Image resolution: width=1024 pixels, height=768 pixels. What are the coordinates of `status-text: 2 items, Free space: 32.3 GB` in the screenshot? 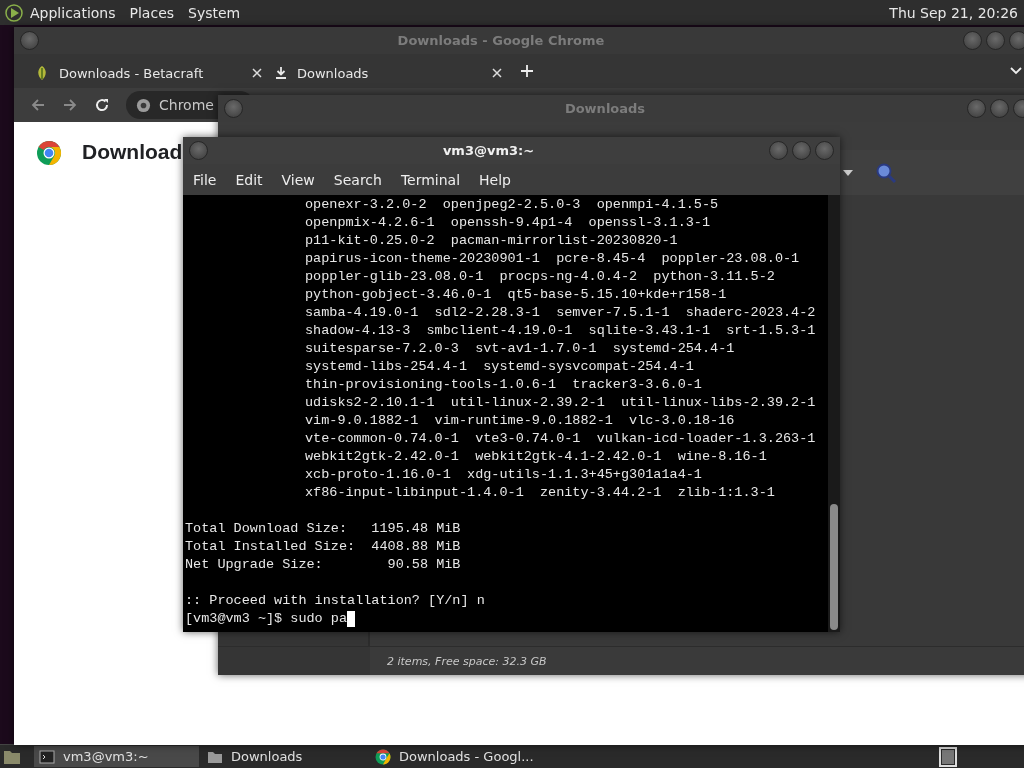 It's located at (467, 661).